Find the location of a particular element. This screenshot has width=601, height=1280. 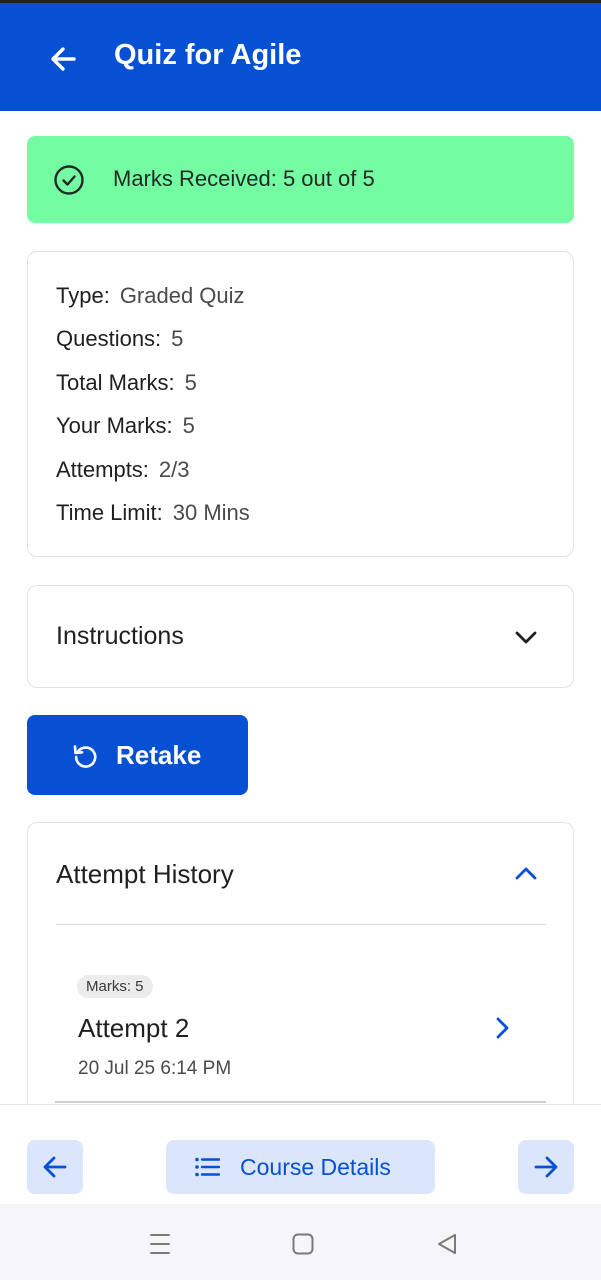

info-total-marks: Total Marks: 5 is located at coordinates (126, 383).